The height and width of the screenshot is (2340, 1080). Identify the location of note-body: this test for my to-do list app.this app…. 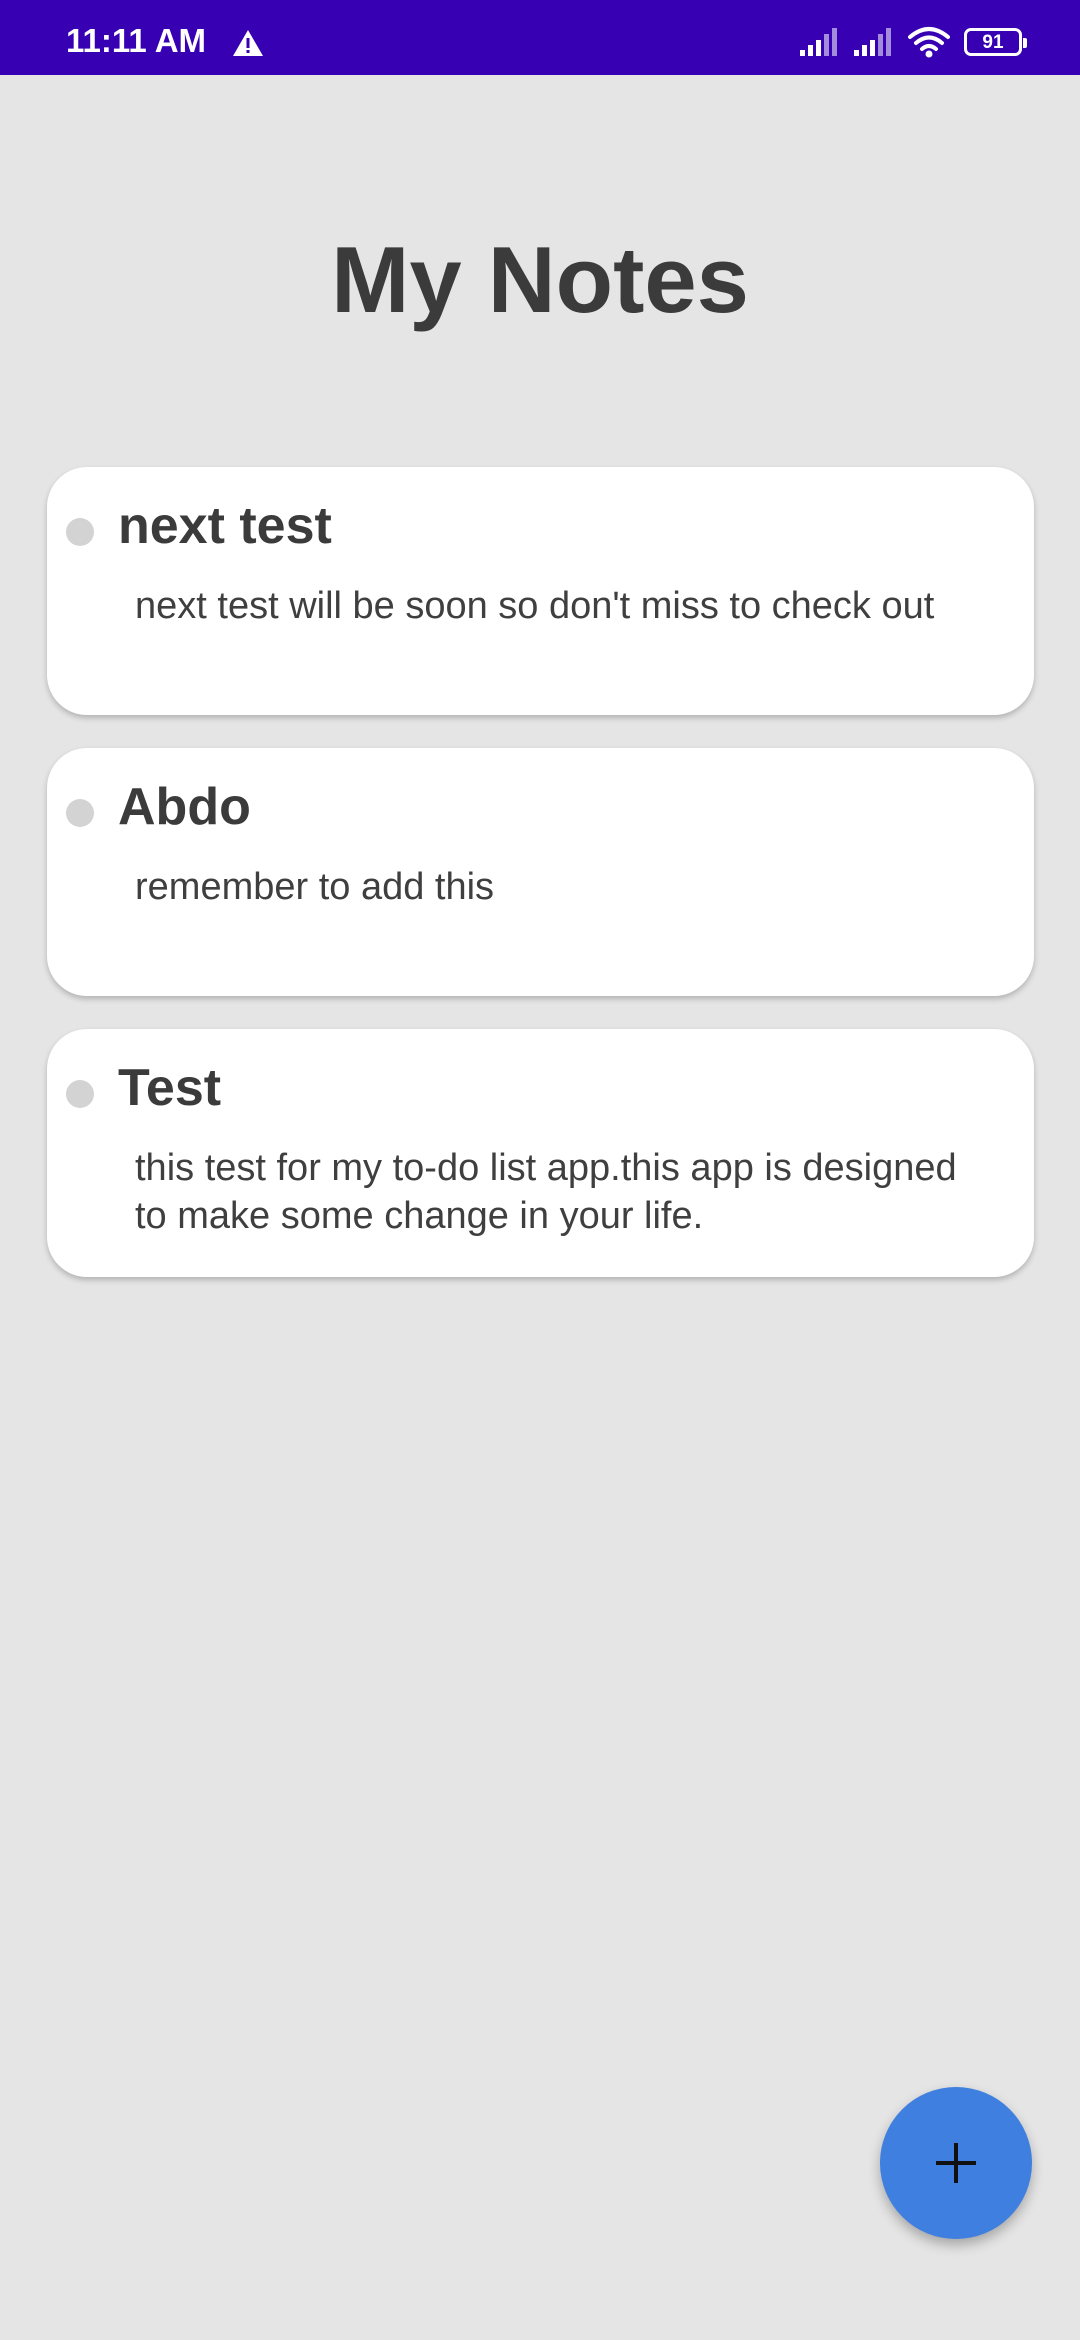
(546, 1192).